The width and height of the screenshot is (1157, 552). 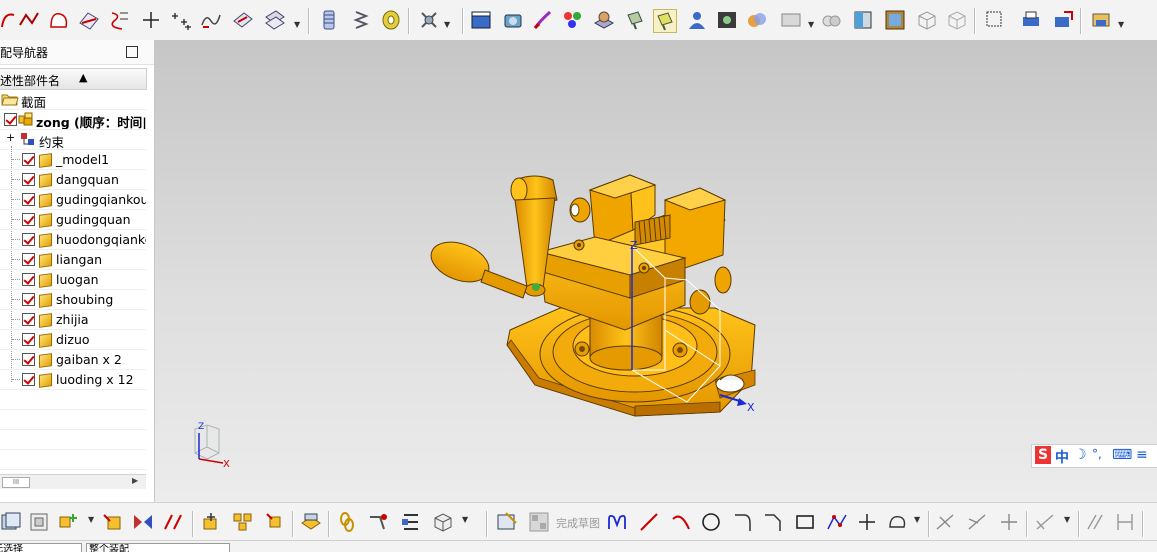 I want to click on studio-icon, so click(x=895, y=20).